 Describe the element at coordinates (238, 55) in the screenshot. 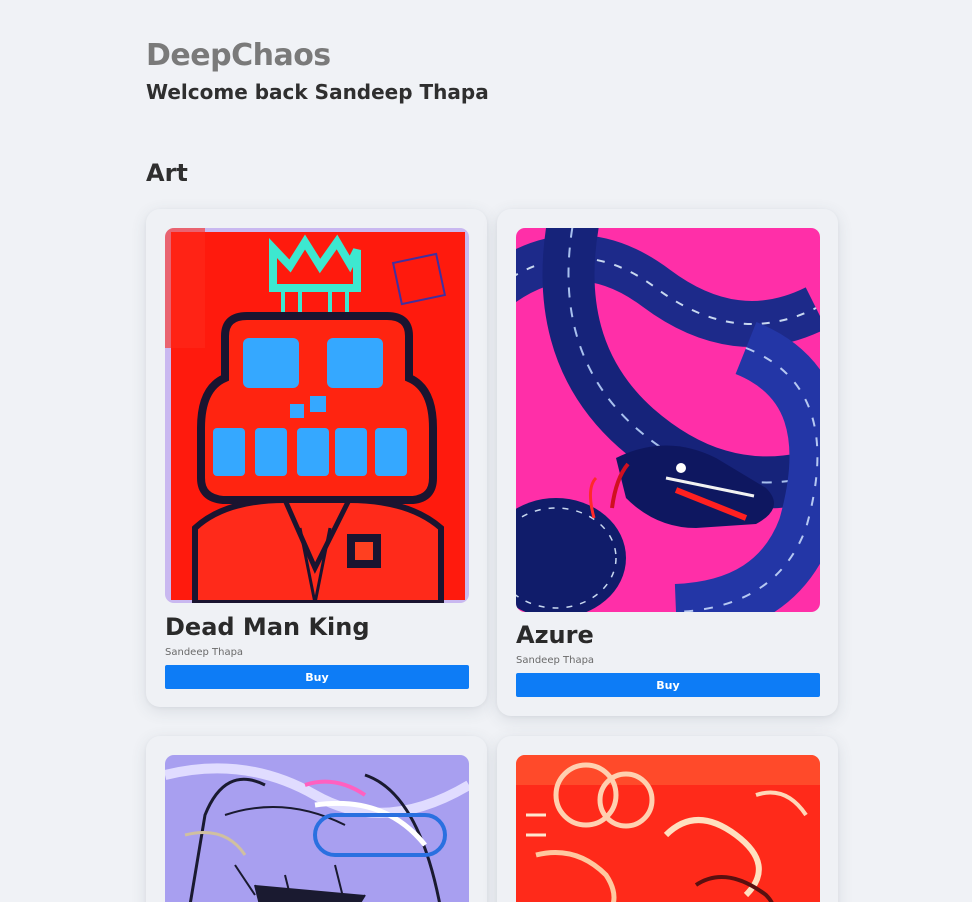

I see `brand-title: DeepChaos` at that location.